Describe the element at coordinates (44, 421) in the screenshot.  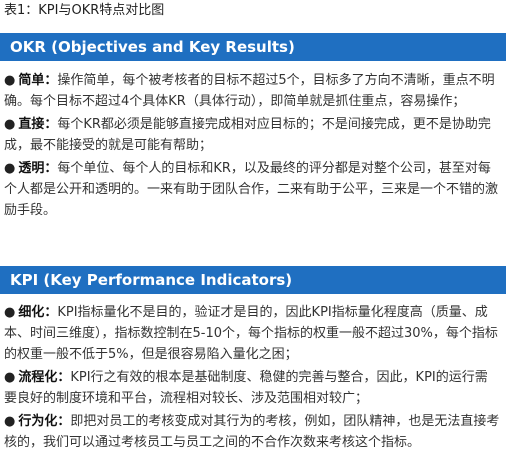
I see `item-keyword: 行为化：` at that location.